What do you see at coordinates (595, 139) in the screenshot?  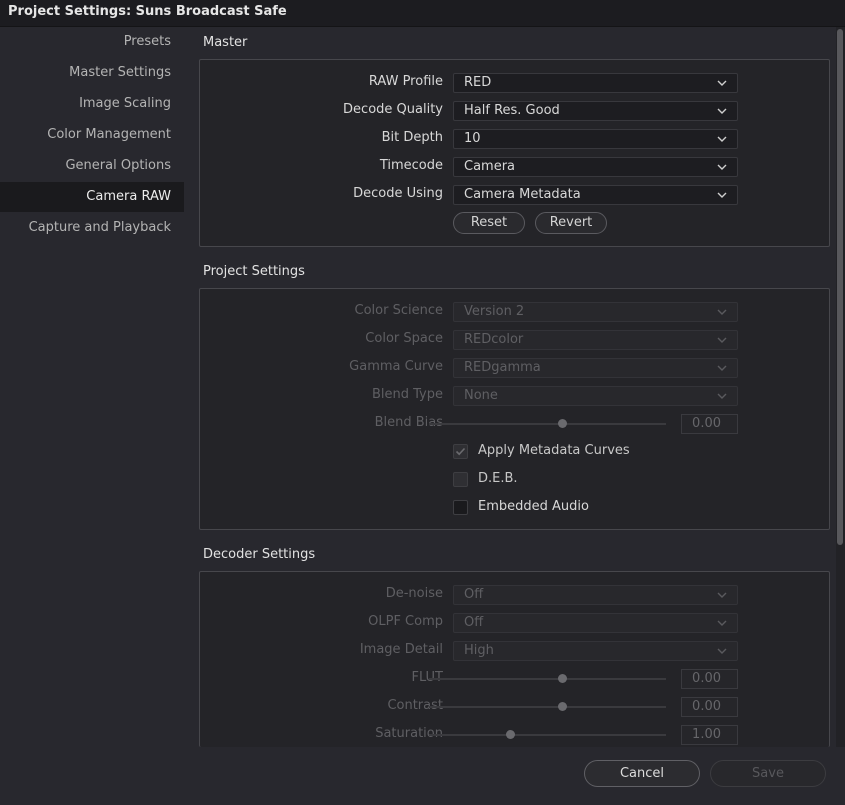 I see `bit-depth-dropdown: 10` at bounding box center [595, 139].